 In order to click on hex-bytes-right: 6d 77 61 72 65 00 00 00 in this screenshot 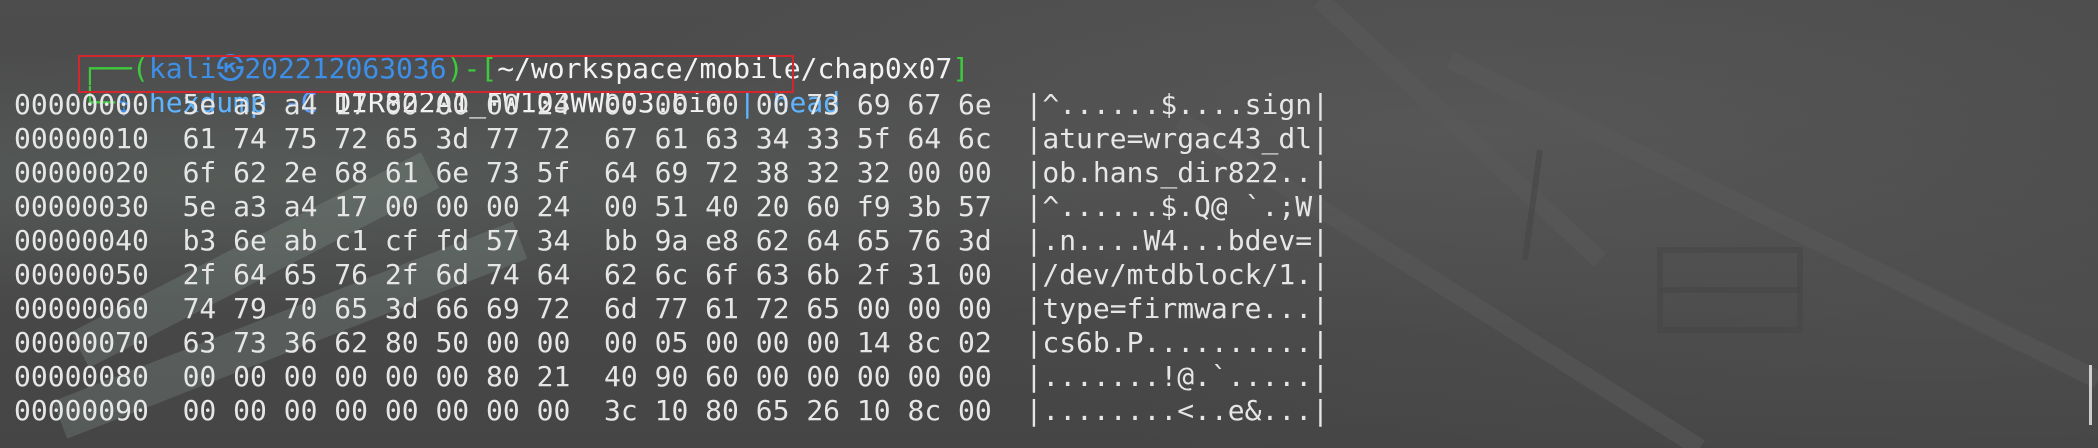, I will do `click(798, 308)`.